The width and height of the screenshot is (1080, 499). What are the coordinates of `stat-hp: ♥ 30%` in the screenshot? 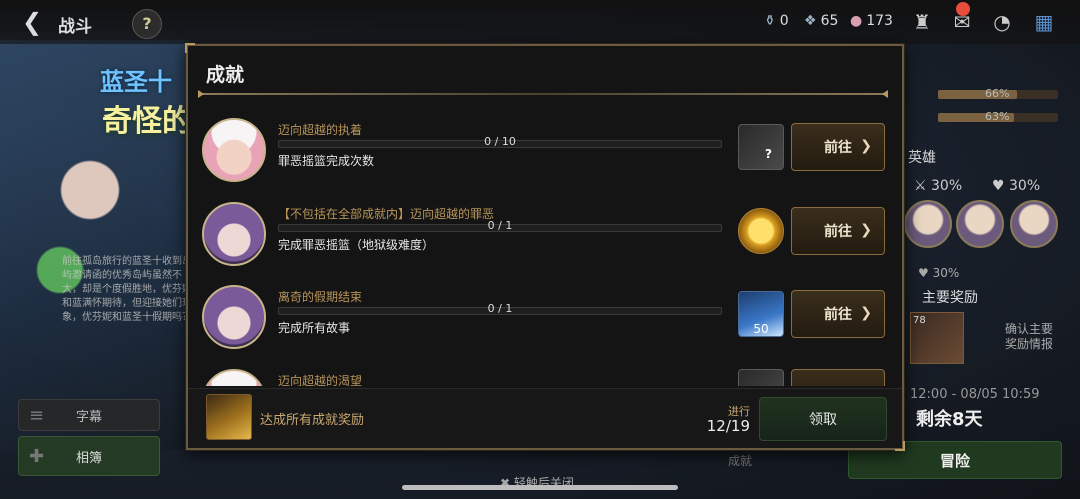 It's located at (1016, 186).